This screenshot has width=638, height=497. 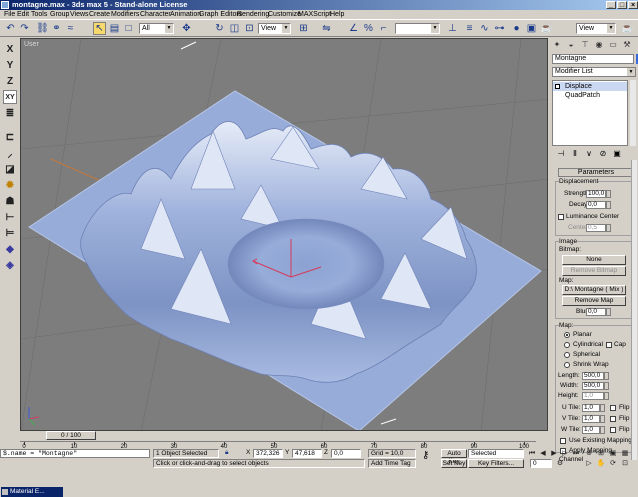 I want to click on bind-space-warp-icon: ≈, so click(x=70, y=28).